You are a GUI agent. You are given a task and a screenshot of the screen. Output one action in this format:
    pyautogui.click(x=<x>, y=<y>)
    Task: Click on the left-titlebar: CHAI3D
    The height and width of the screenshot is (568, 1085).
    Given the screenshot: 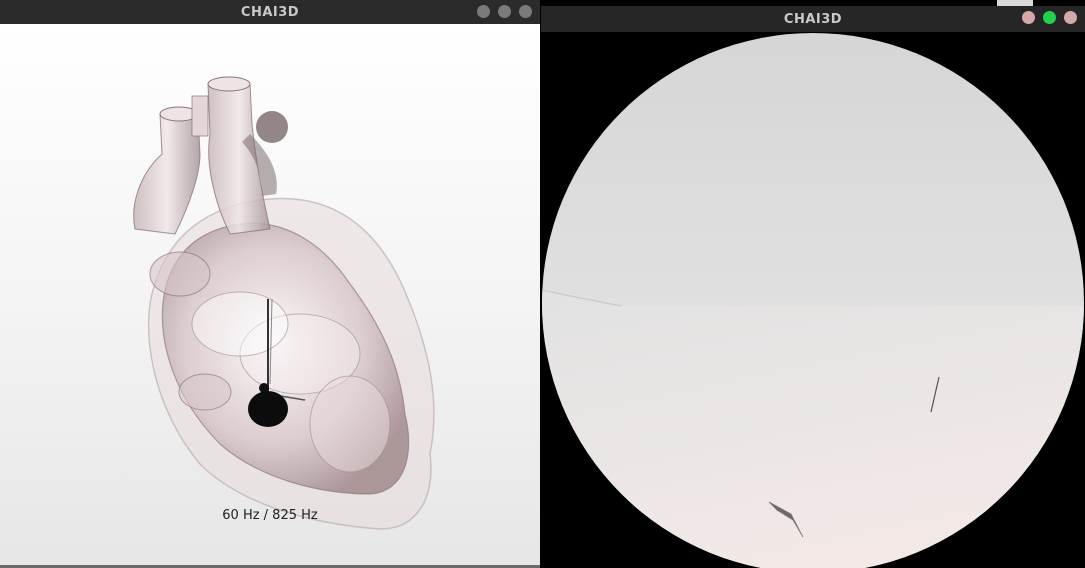 What is the action you would take?
    pyautogui.click(x=270, y=12)
    